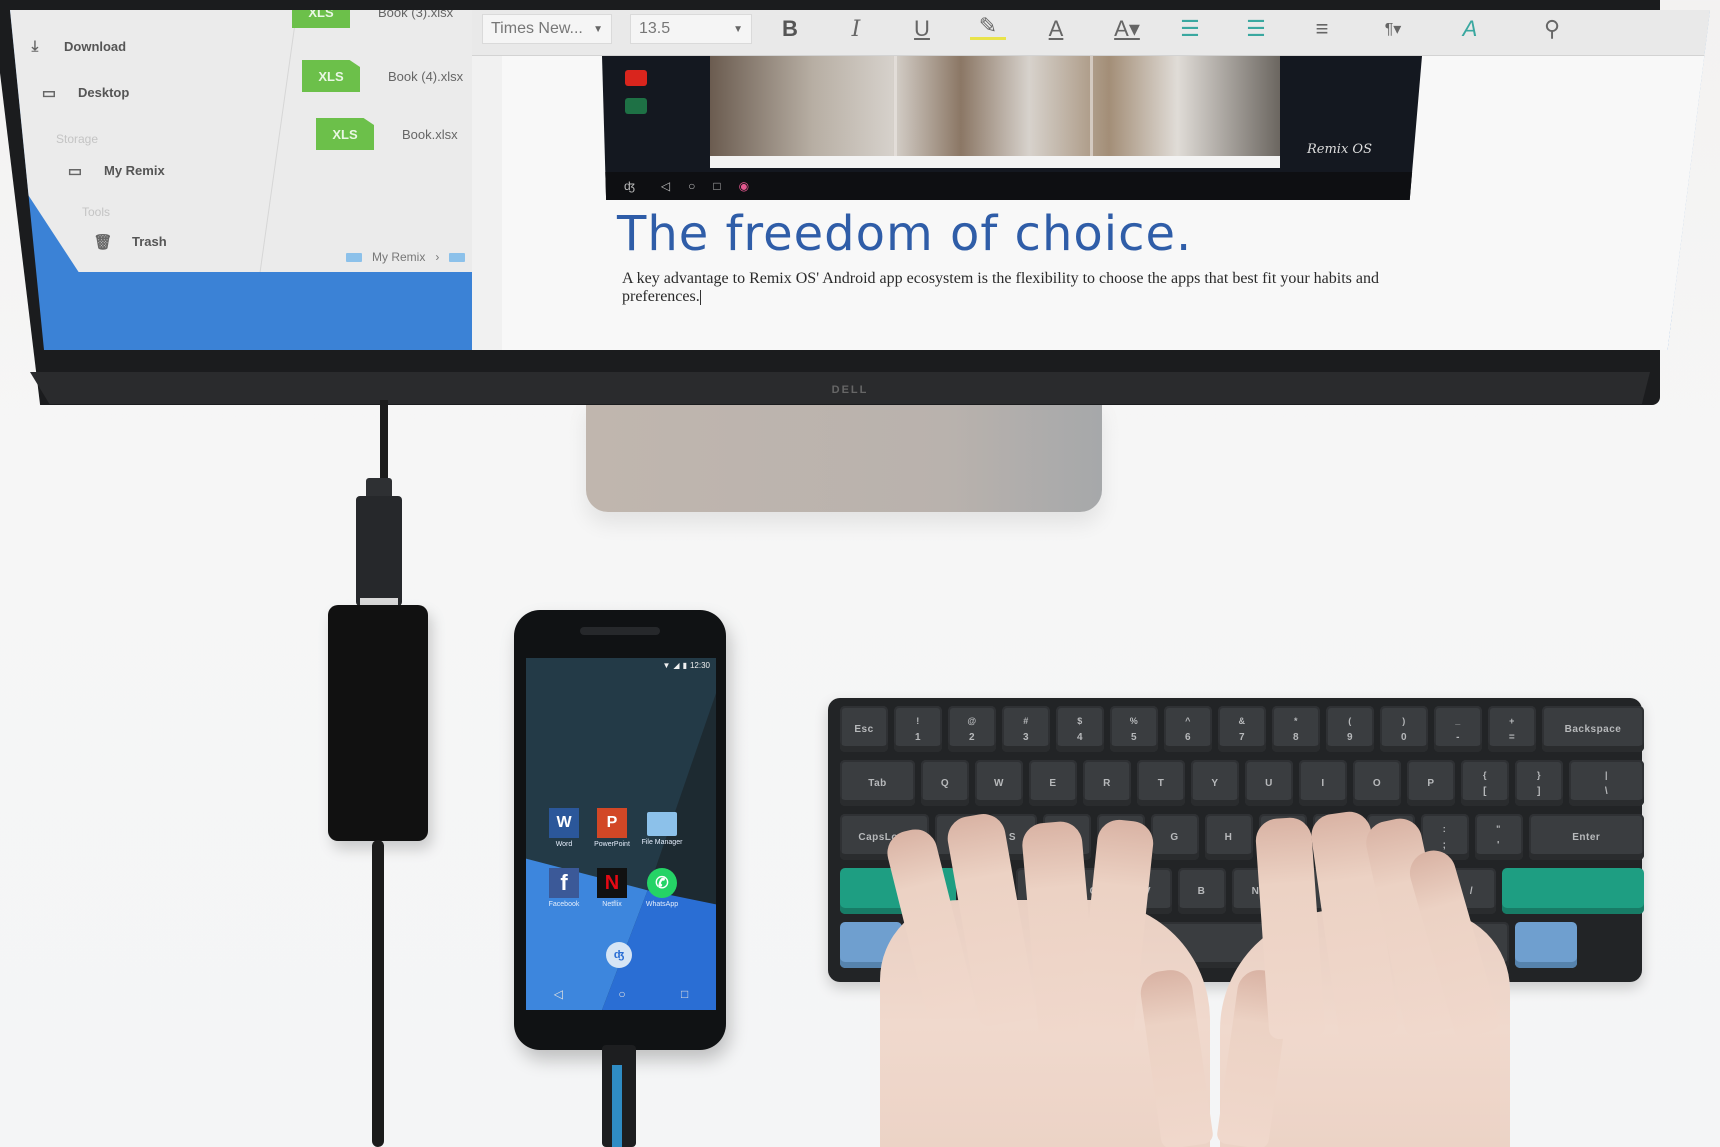  Describe the element at coordinates (918, 720) in the screenshot. I see `key-shift-label: !` at that location.